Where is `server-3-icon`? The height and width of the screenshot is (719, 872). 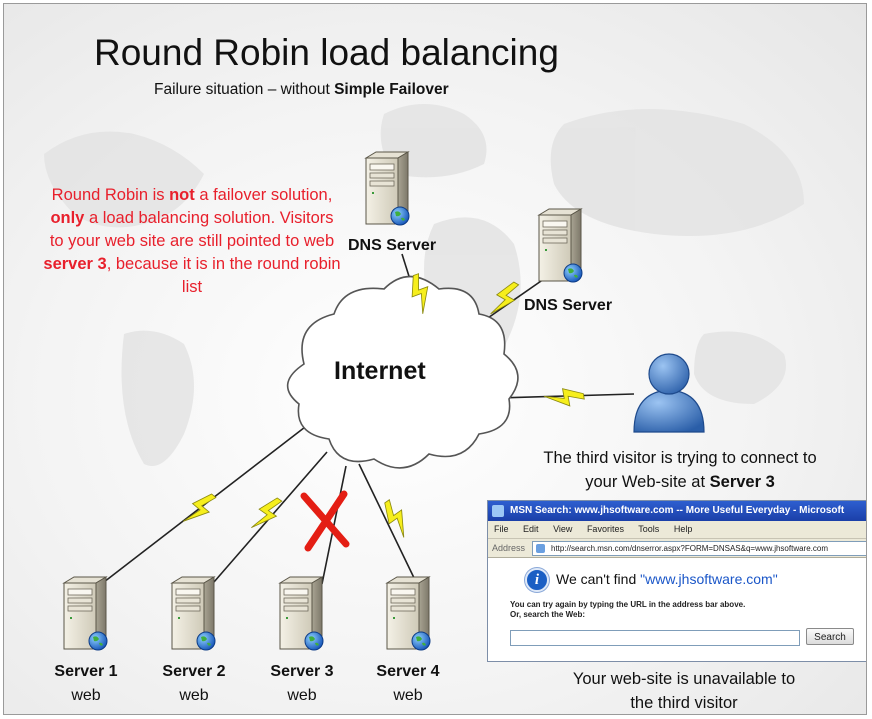 server-3-icon is located at coordinates (301, 613).